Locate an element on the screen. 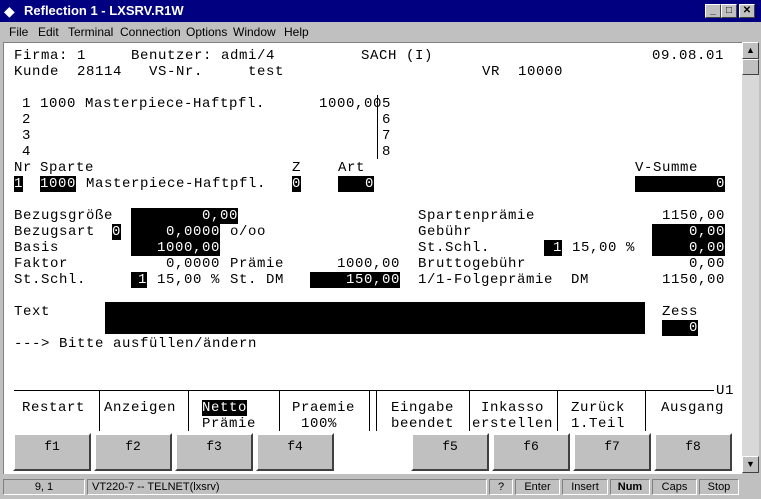 Image resolution: width=761 pixels, height=499 pixels. basis-label: Basis is located at coordinates (37, 248).